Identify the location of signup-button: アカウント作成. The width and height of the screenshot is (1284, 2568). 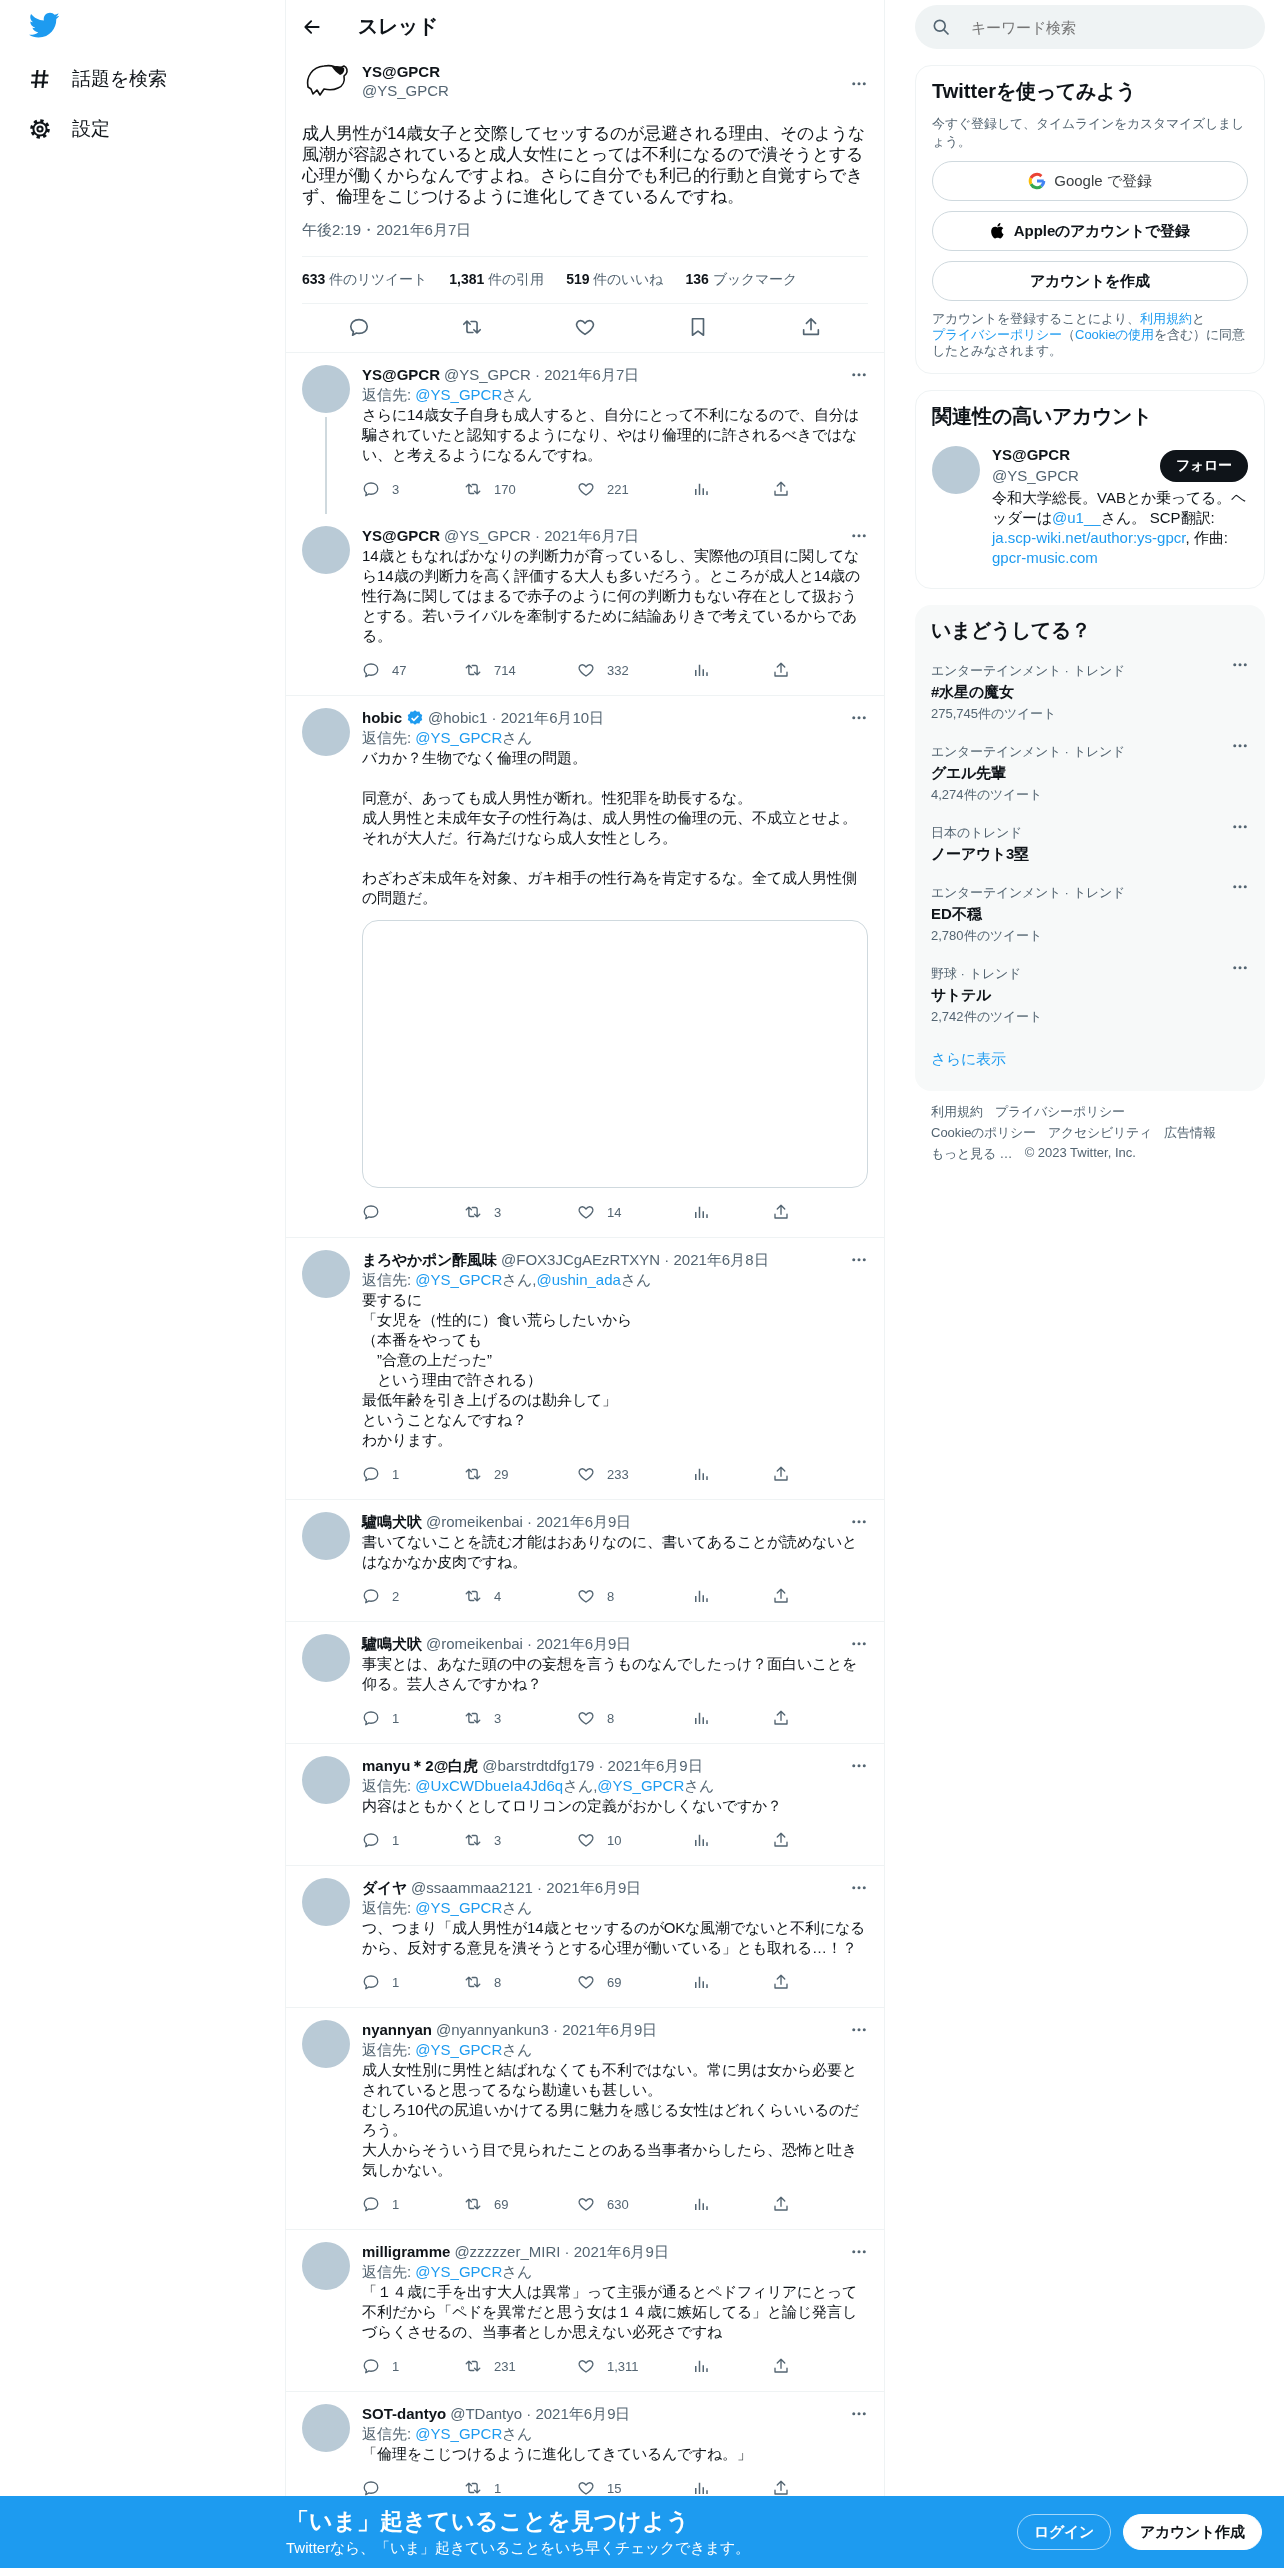
(1192, 2532).